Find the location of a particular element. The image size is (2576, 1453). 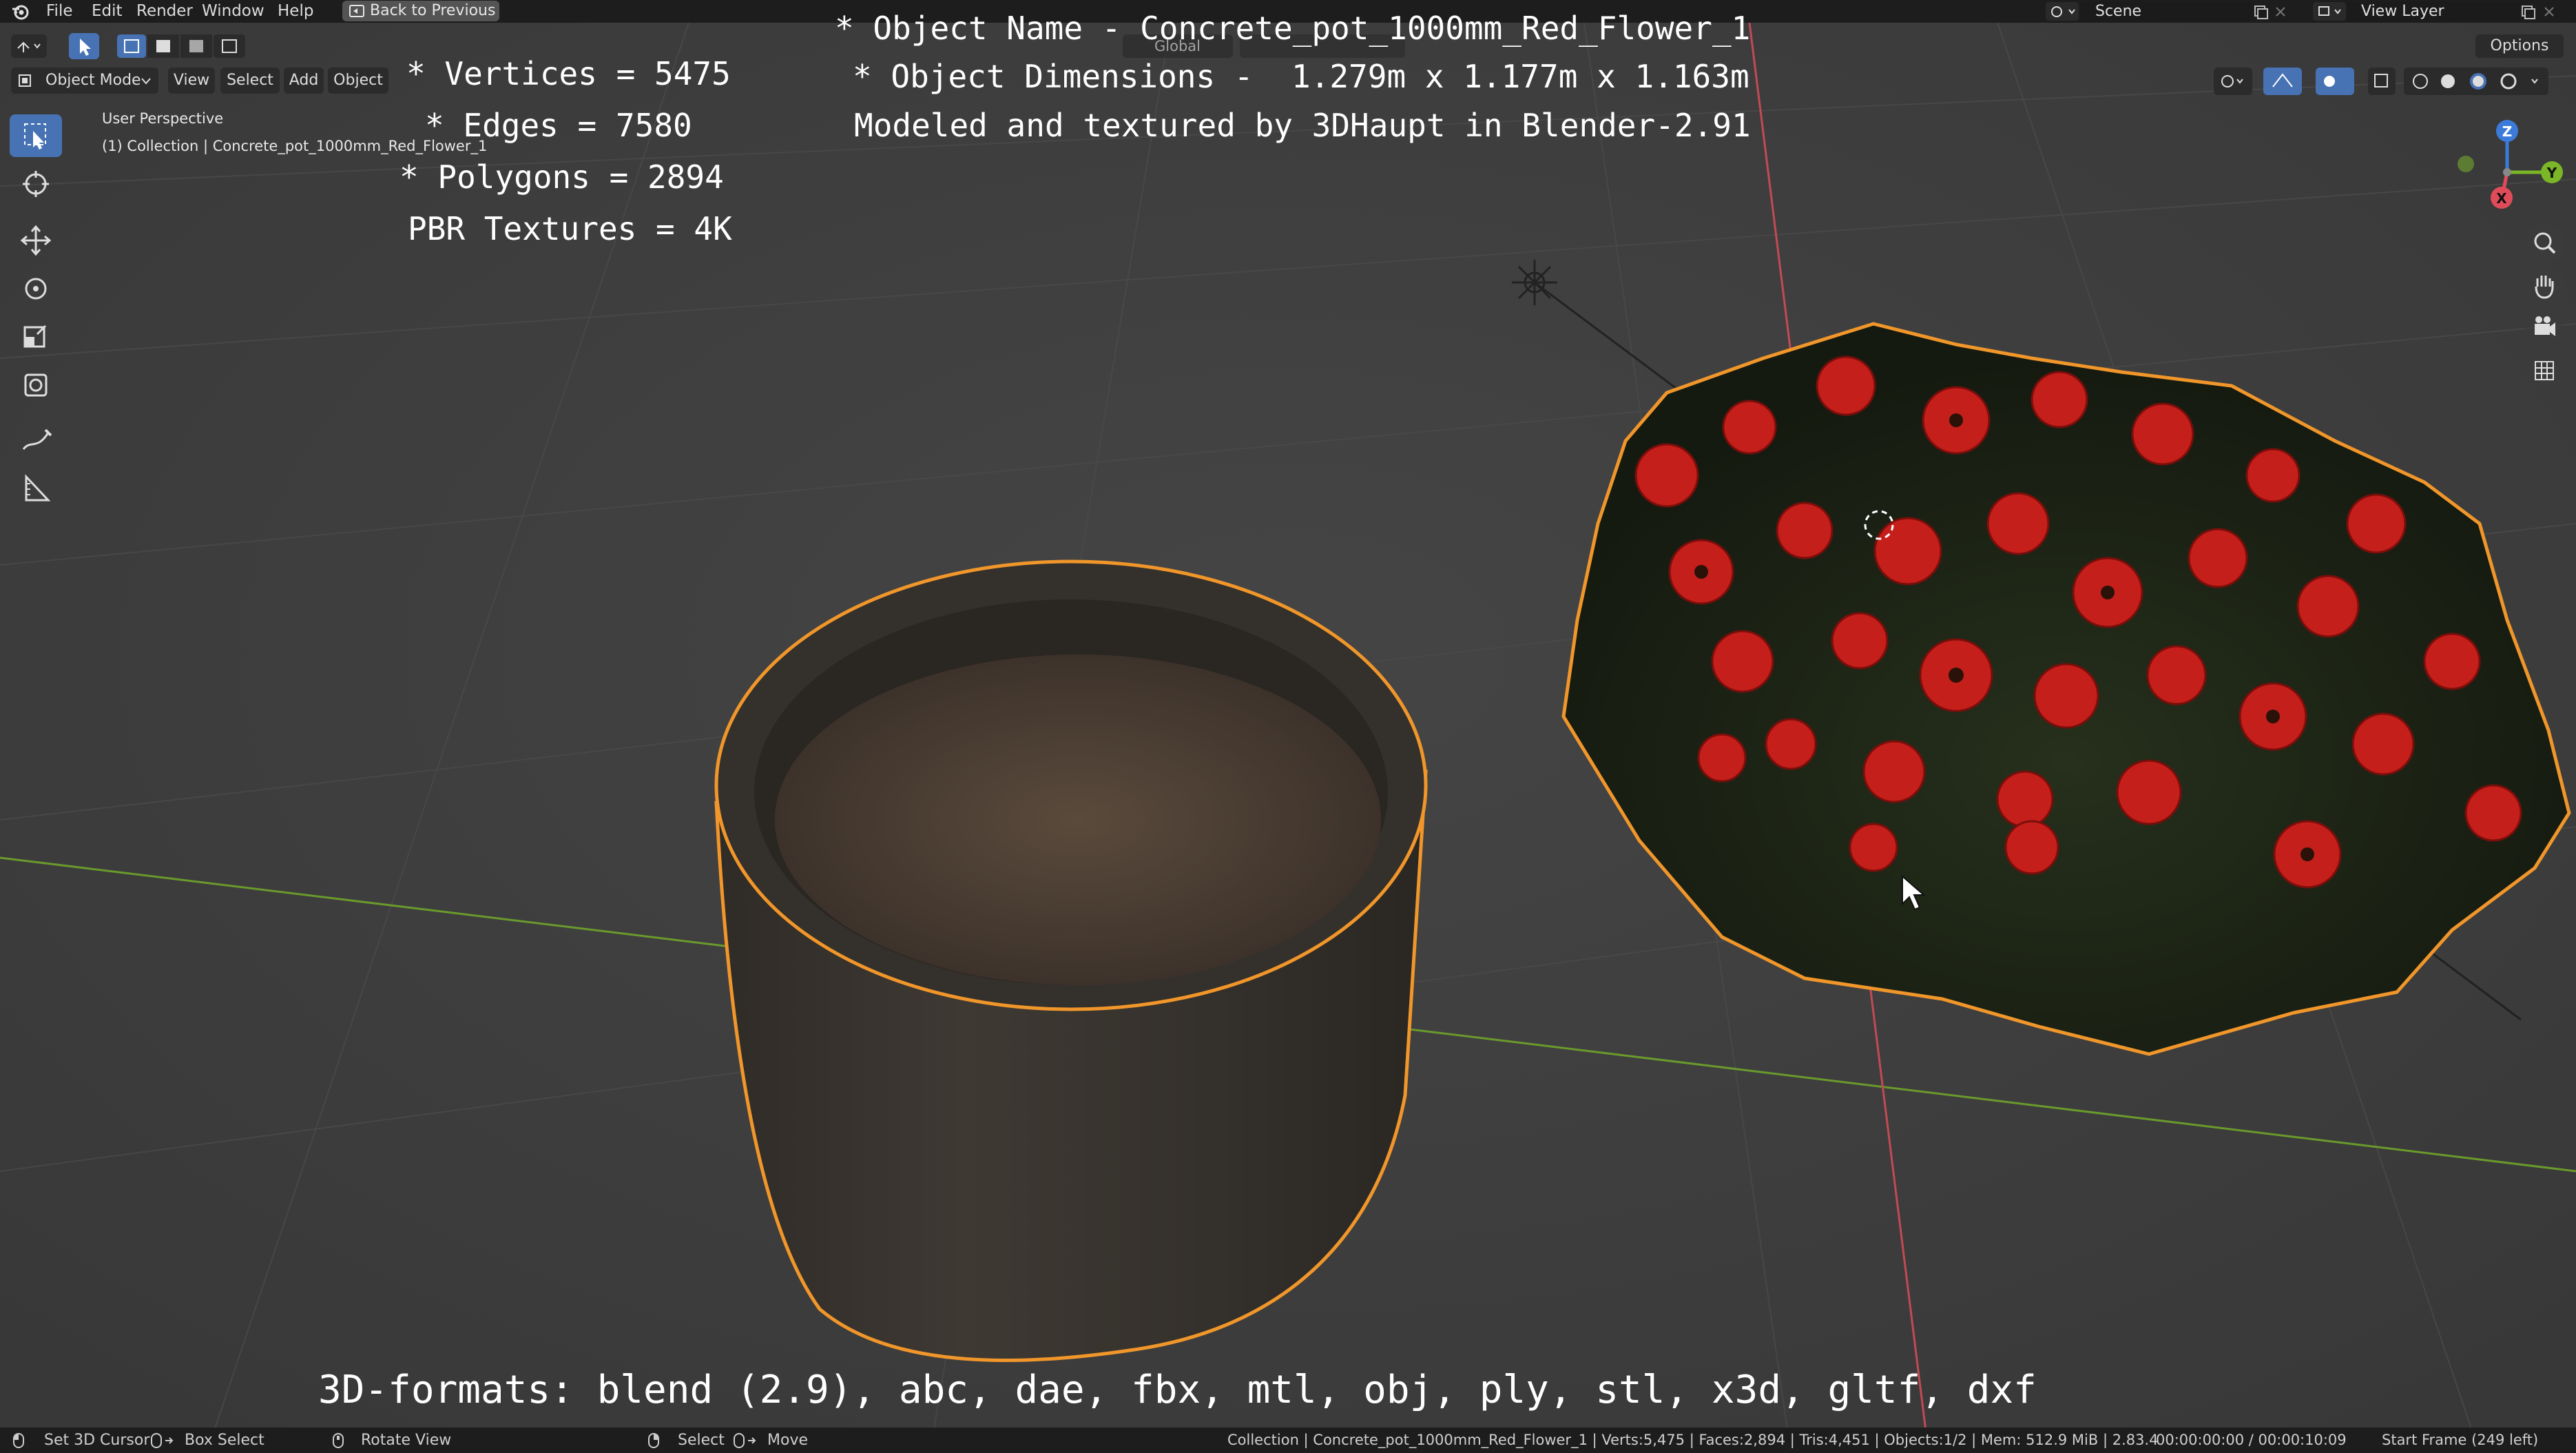

mouse-drag-icon is located at coordinates (162, 1440).